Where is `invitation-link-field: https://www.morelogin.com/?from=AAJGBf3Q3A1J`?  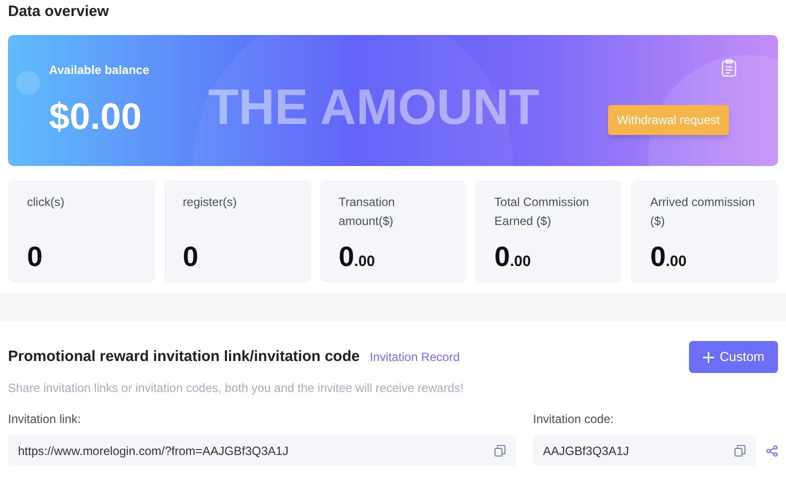
invitation-link-field: https://www.morelogin.com/?from=AAJGBf3Q3A1J is located at coordinates (262, 450).